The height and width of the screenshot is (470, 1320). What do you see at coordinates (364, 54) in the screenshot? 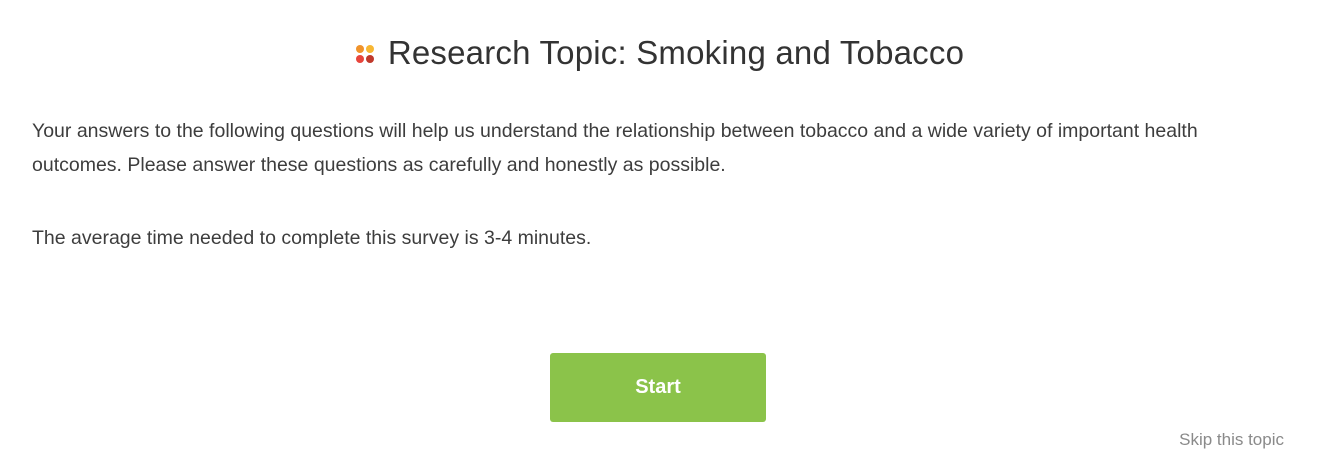
I see `four-dots-logo-icon` at bounding box center [364, 54].